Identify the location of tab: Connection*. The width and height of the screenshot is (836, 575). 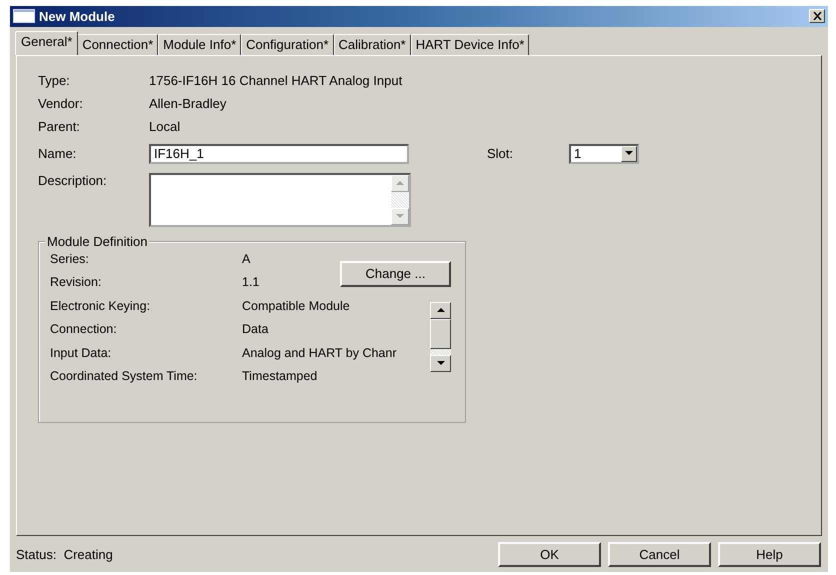
(117, 44).